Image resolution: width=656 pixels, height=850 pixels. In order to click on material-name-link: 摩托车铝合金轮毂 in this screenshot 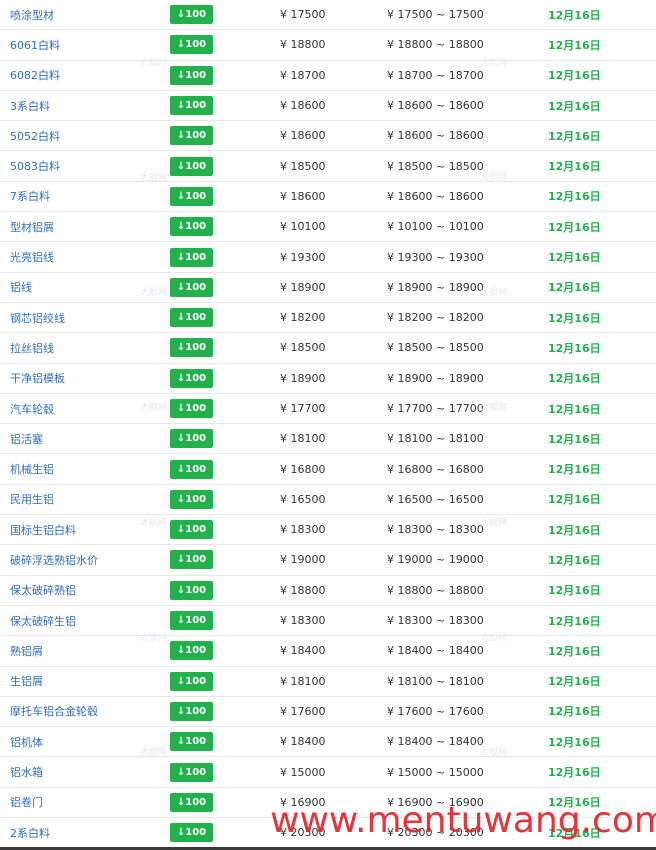, I will do `click(54, 711)`.